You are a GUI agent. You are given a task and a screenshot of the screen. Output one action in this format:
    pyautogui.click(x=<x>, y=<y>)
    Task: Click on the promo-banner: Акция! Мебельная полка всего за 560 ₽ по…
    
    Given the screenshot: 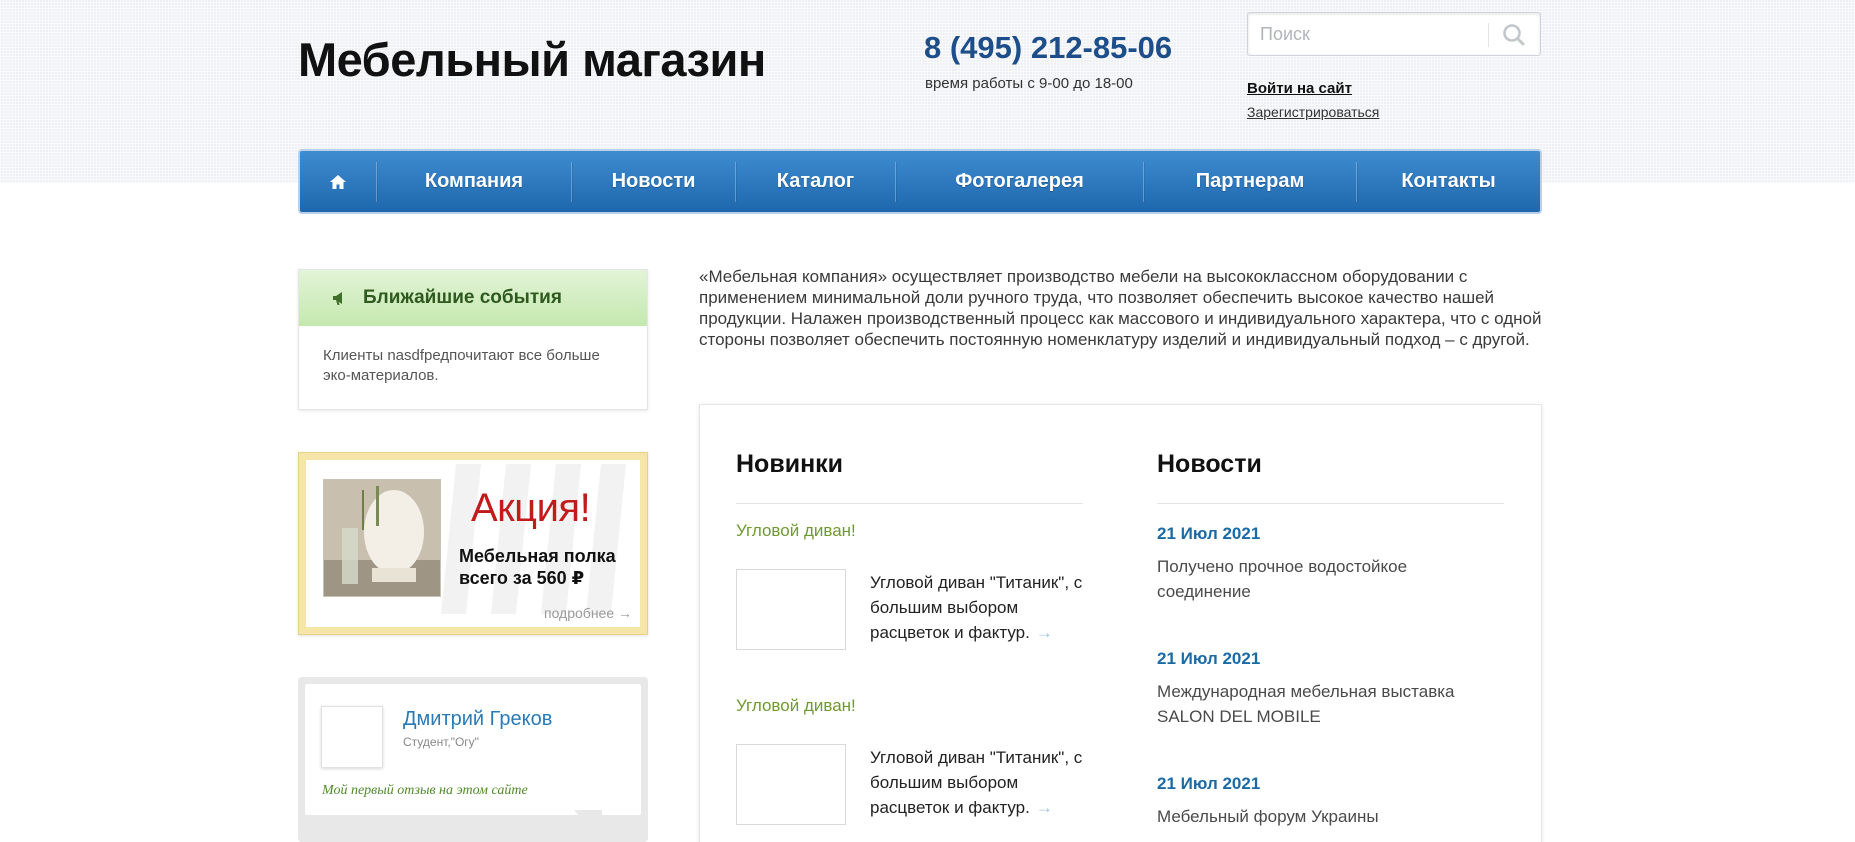 What is the action you would take?
    pyautogui.click(x=473, y=543)
    